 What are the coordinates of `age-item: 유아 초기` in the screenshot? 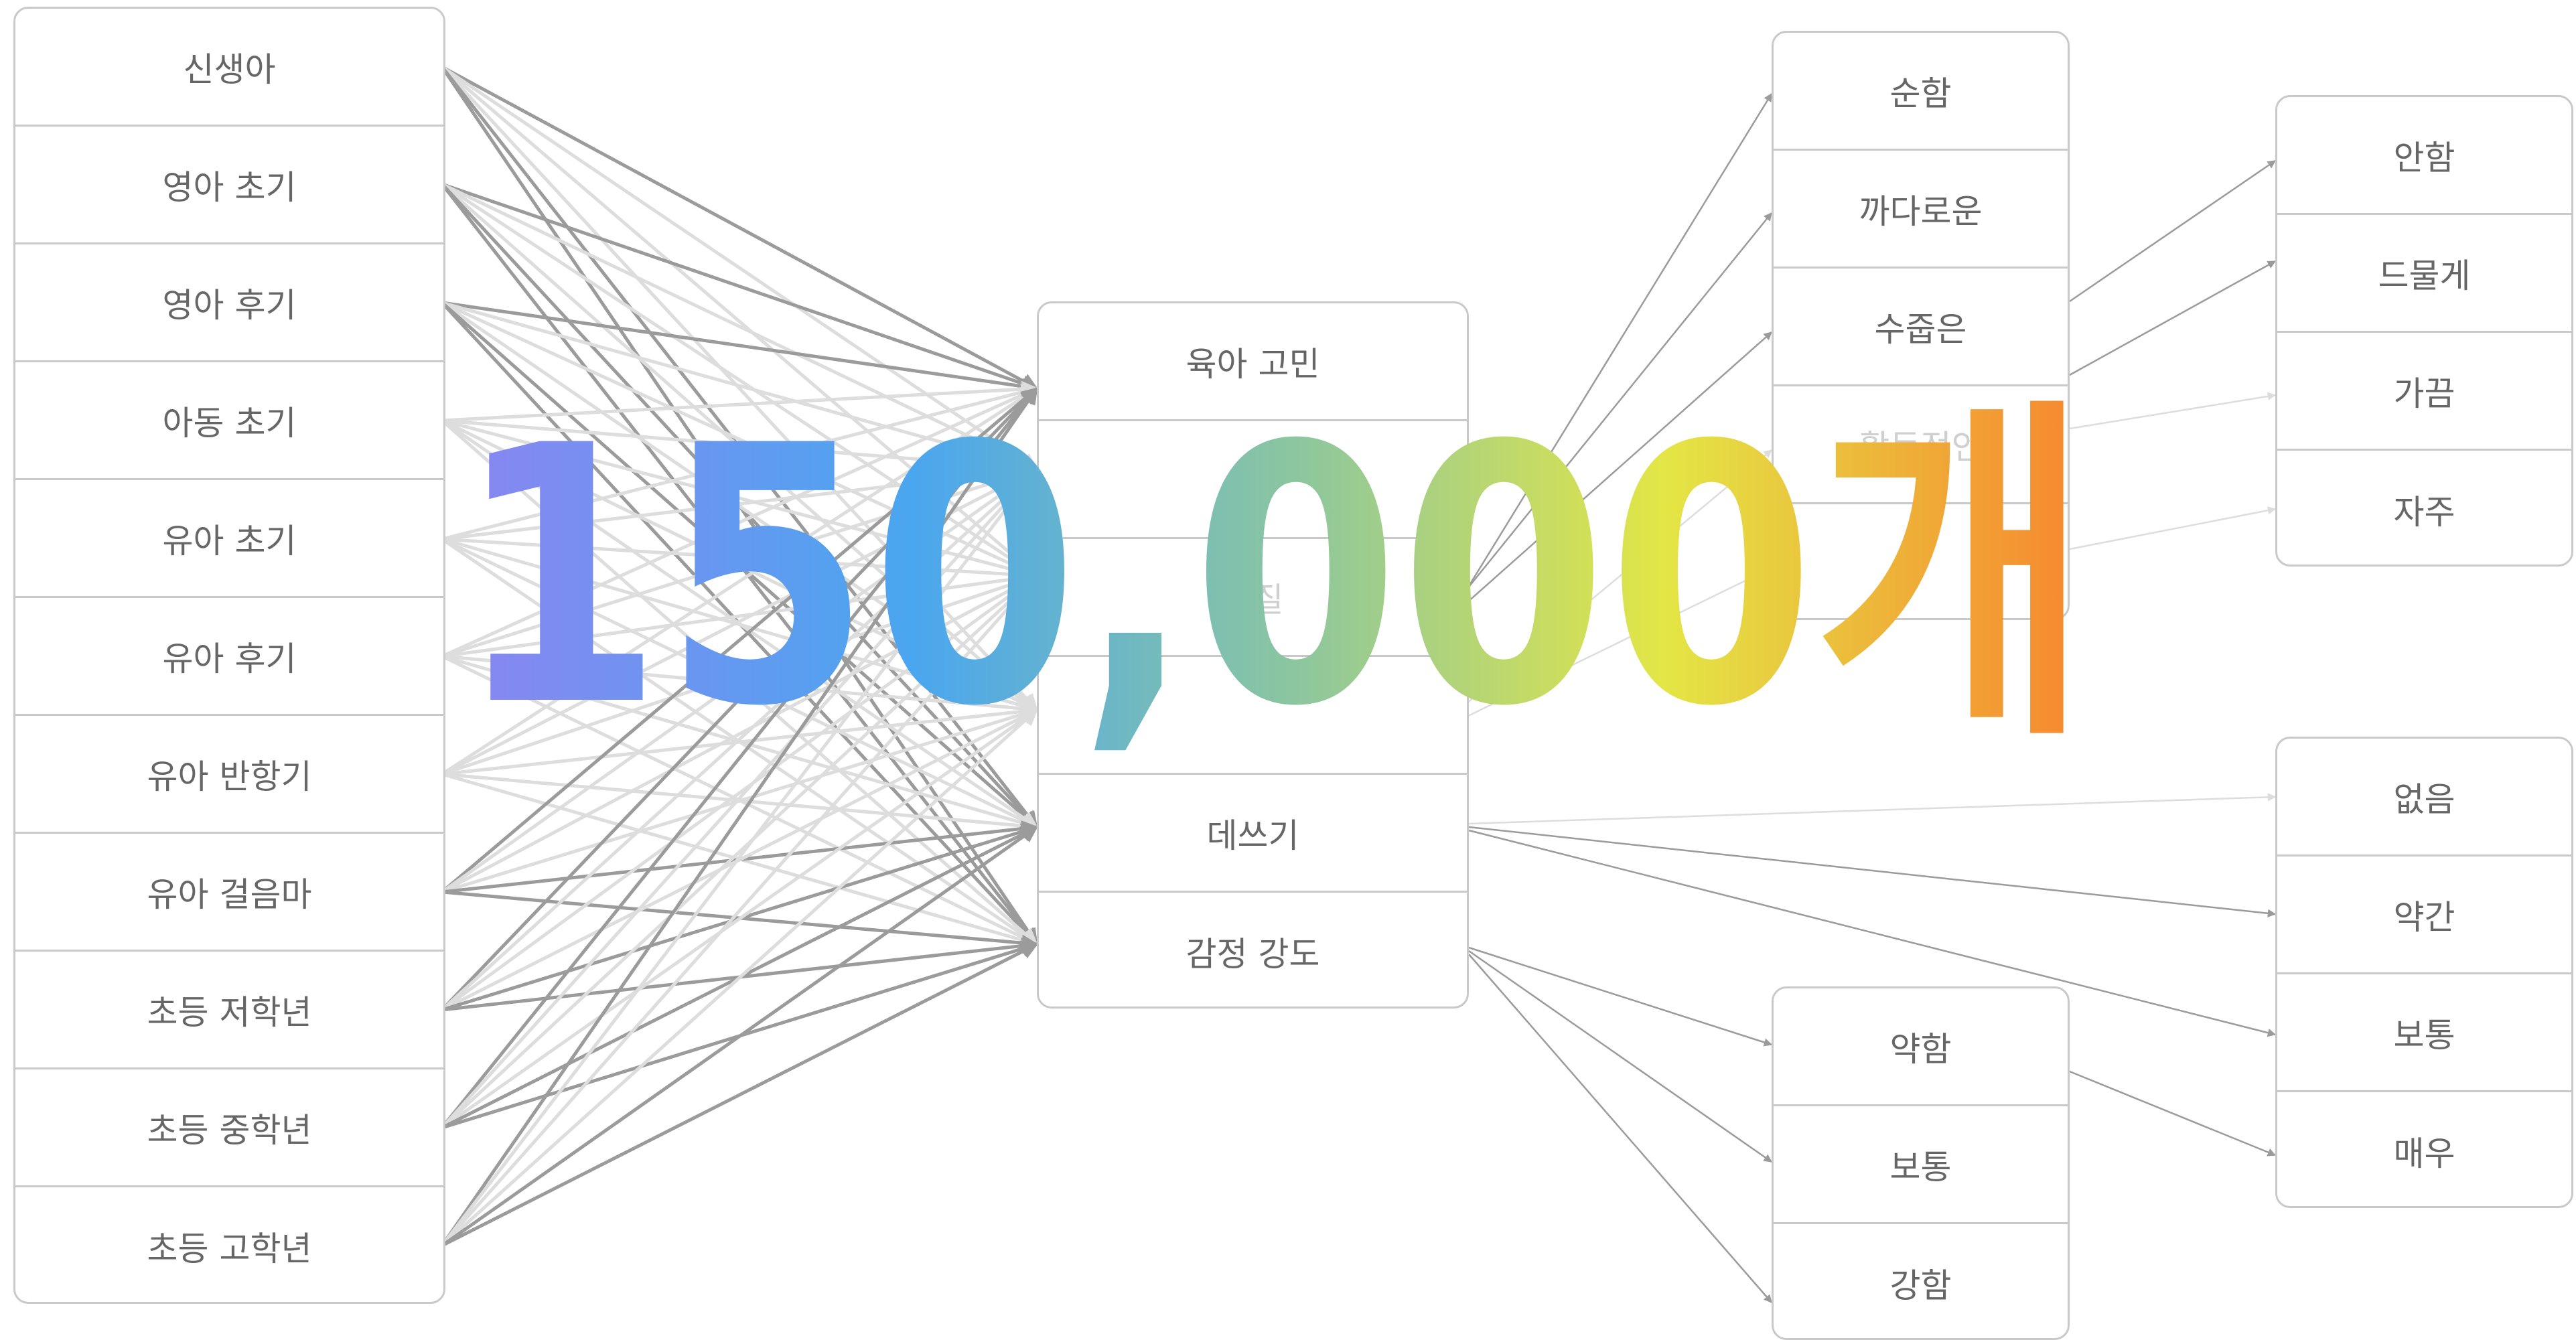 It's located at (229, 539).